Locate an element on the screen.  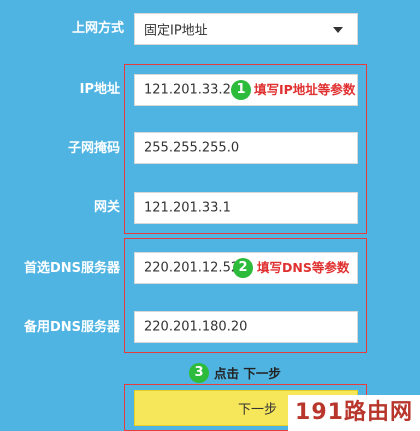
step-1-badge: 1 is located at coordinates (241, 90).